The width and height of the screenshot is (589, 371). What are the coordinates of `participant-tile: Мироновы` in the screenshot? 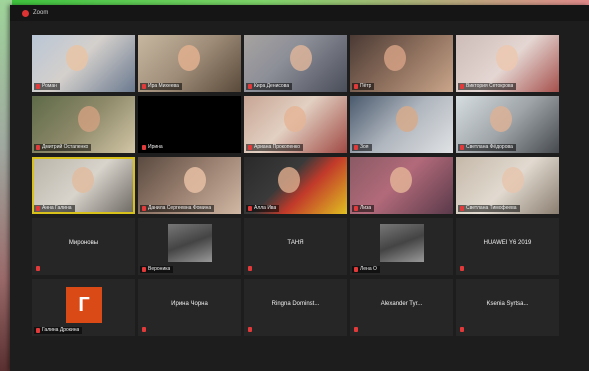 It's located at (83, 246).